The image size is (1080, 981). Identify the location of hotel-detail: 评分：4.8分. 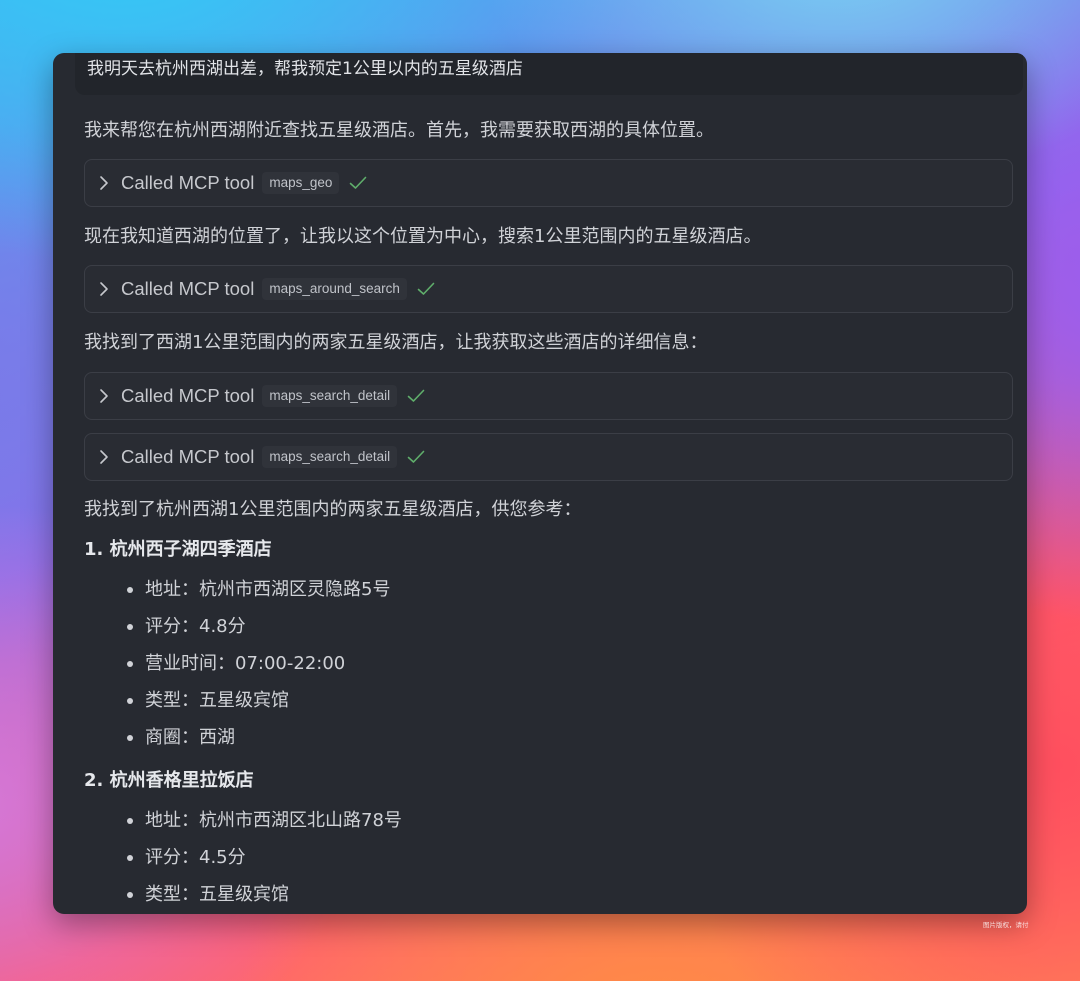
(195, 626).